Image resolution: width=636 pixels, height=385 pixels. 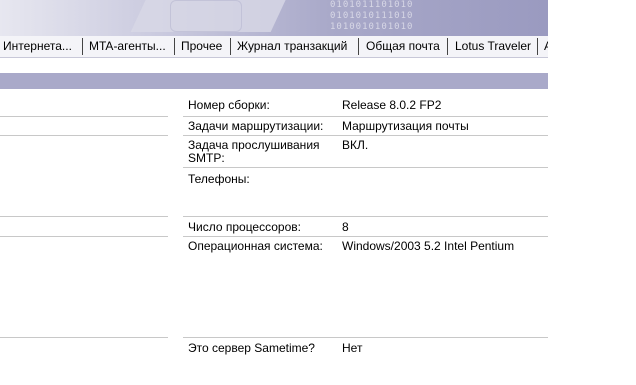 I want to click on cpu-count-value: 8, so click(x=345, y=227).